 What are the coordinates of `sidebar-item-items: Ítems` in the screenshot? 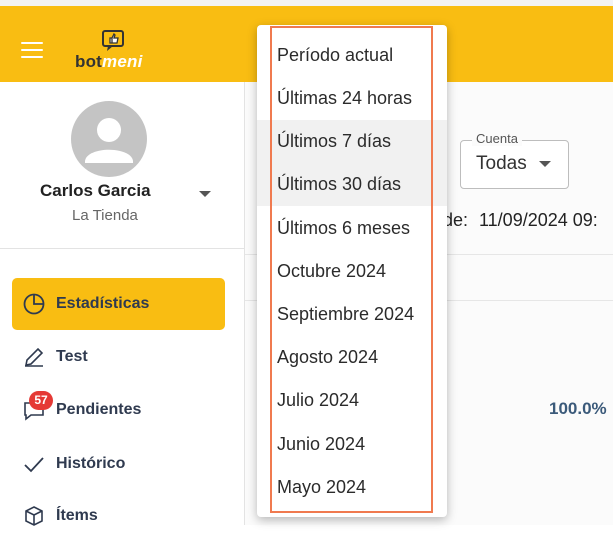 It's located at (118, 516).